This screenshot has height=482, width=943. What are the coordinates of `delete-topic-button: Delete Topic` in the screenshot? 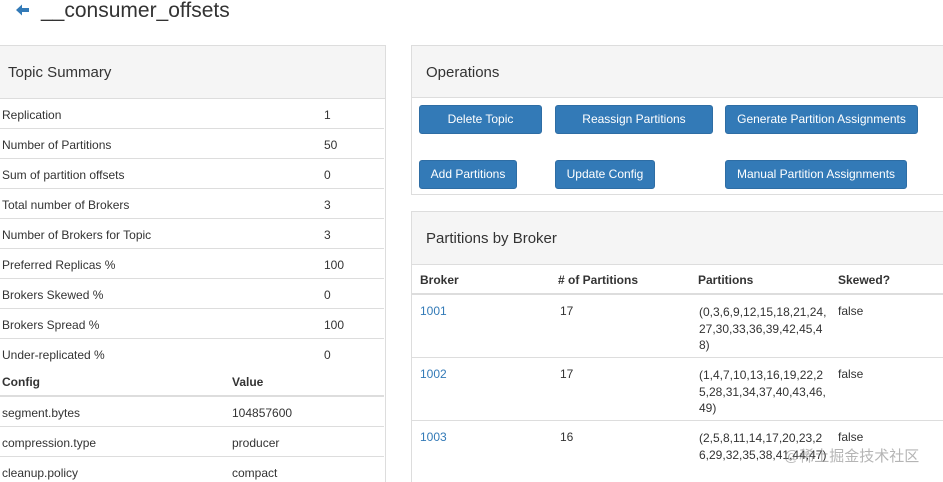 It's located at (480, 119).